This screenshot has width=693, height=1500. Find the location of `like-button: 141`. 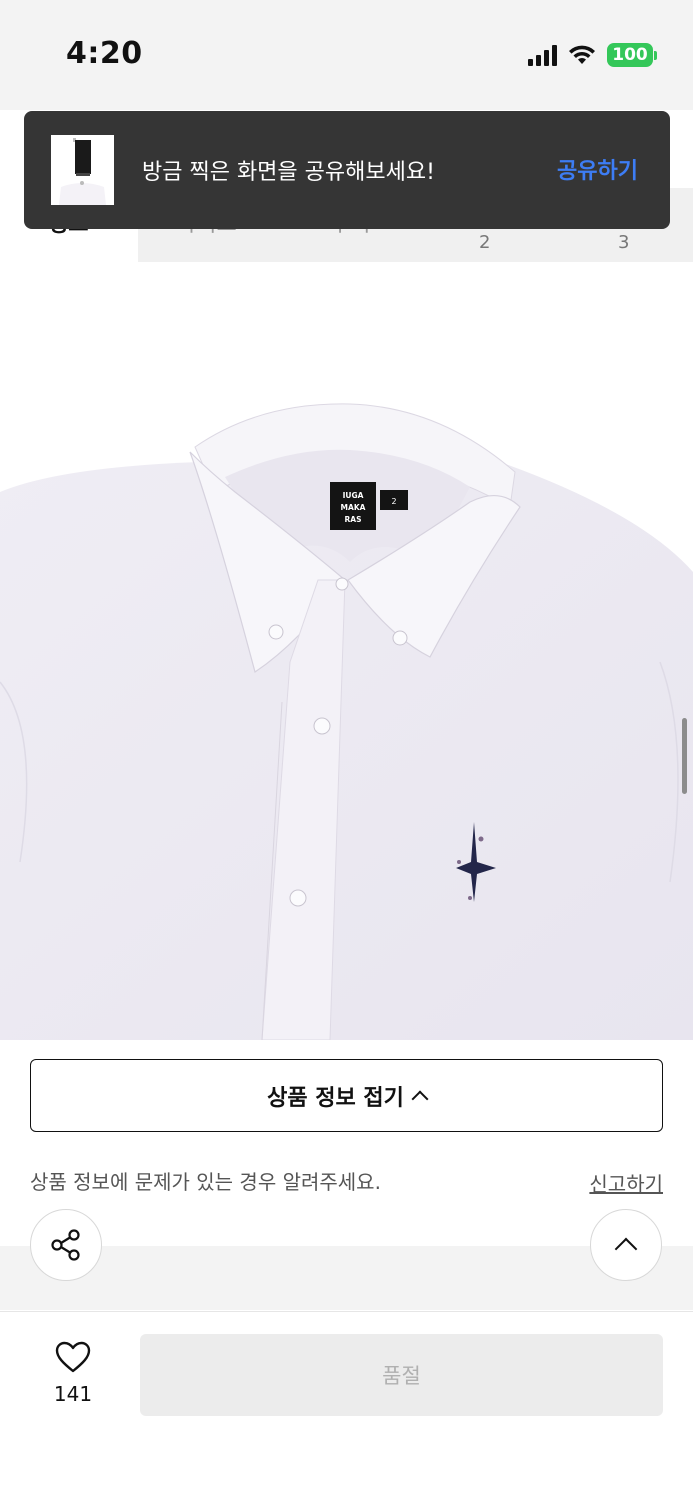

like-button: 141 is located at coordinates (73, 1373).